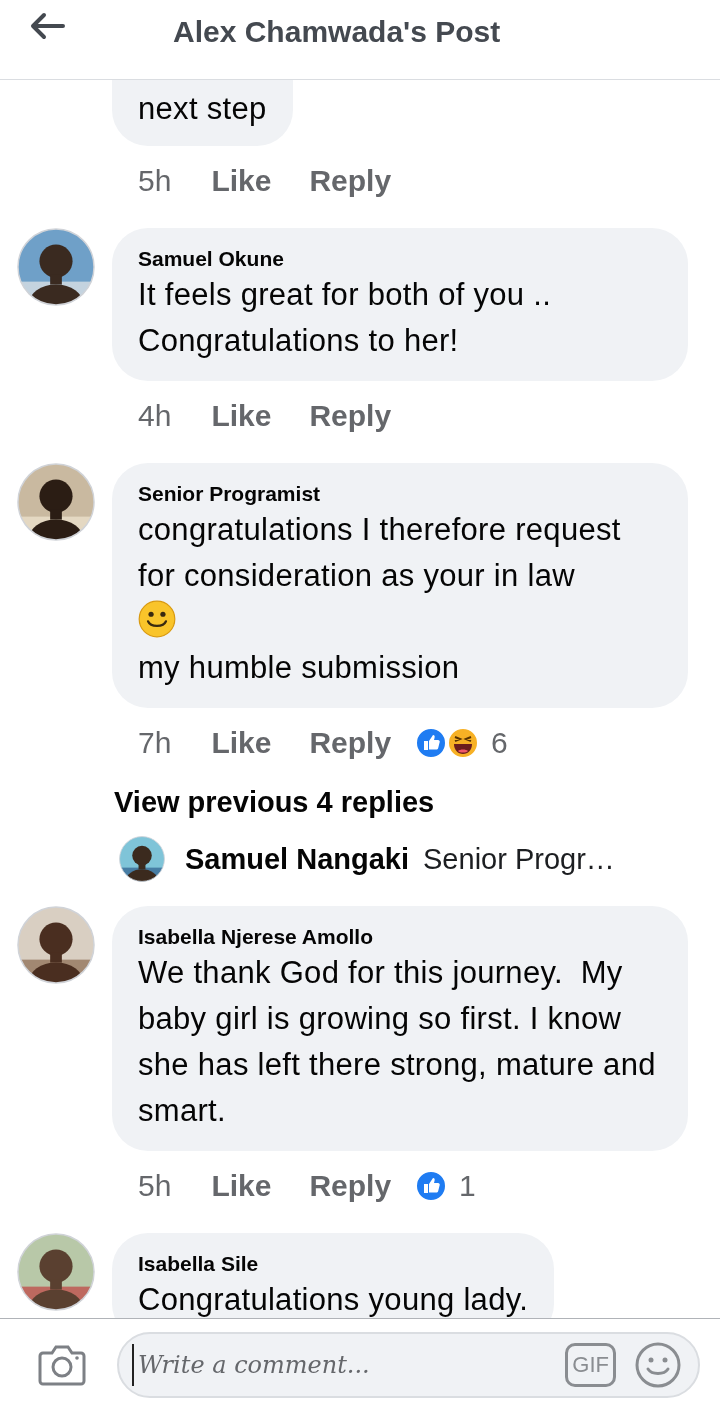 This screenshot has height=1410, width=720. I want to click on comment-time: 7h, so click(155, 743).